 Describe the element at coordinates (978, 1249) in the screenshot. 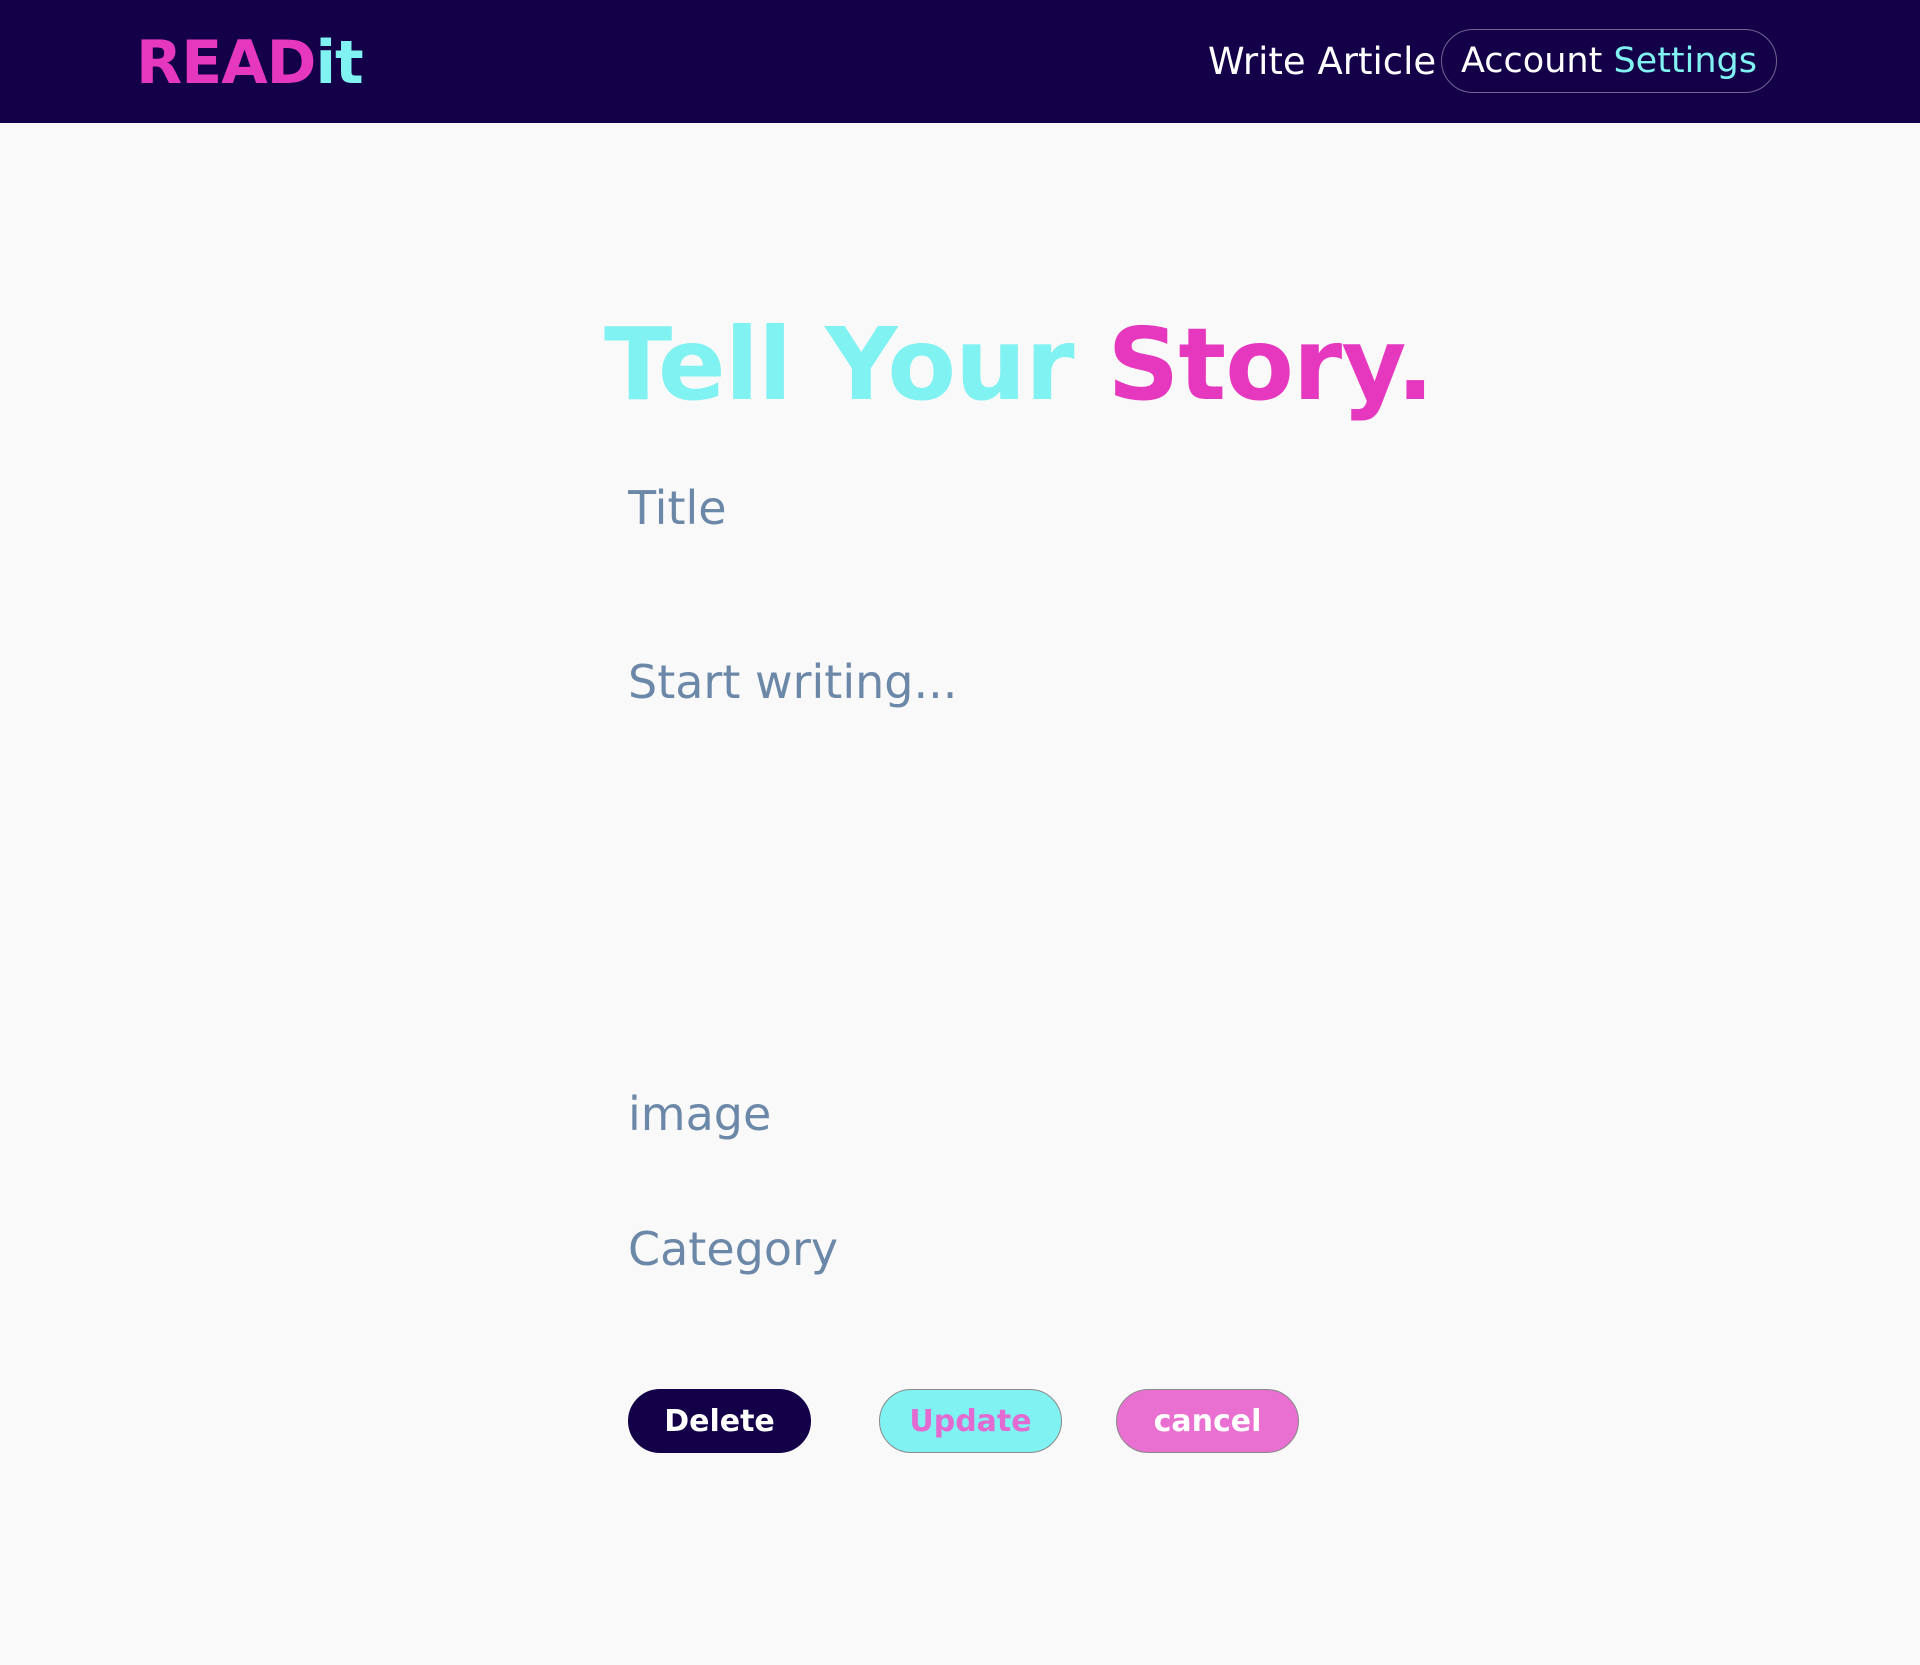

I see `category-input` at that location.